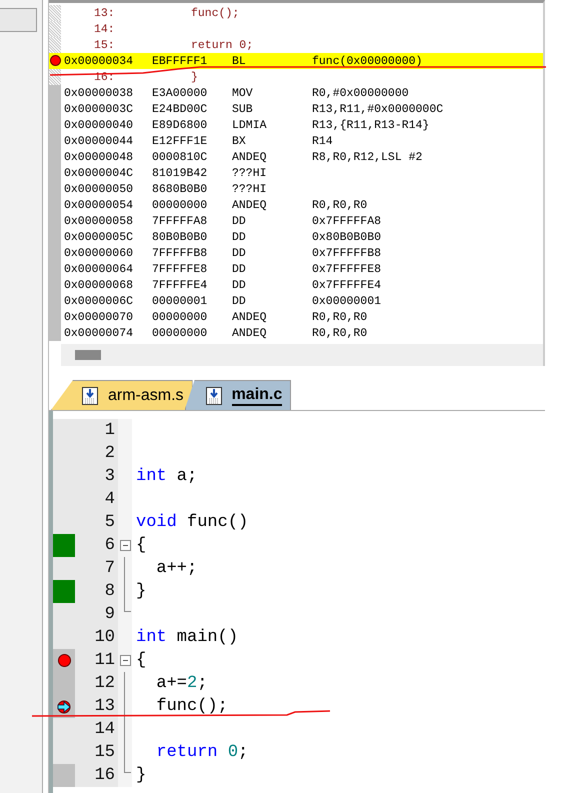  Describe the element at coordinates (322, 141) in the screenshot. I see `operands: R14` at that location.